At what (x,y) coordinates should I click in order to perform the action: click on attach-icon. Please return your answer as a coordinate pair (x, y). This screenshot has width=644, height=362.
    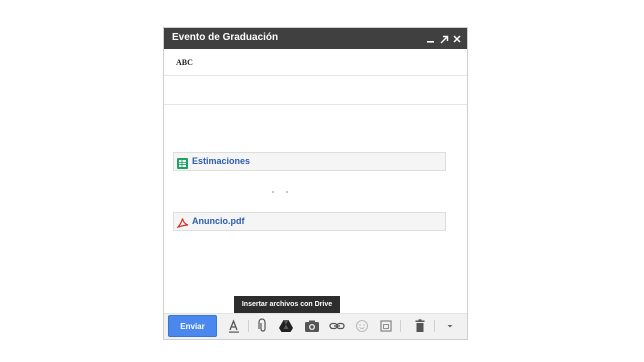
    Looking at the image, I should click on (263, 326).